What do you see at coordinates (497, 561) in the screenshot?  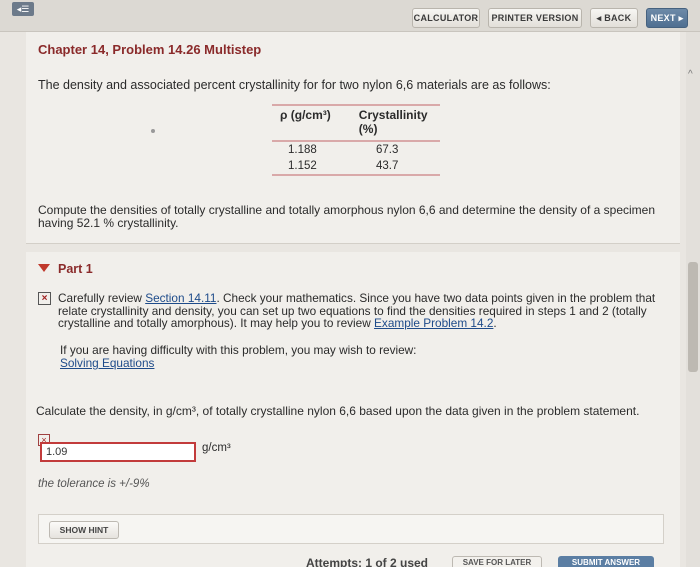 I see `save-for-later-button: SAVE FOR LATER` at bounding box center [497, 561].